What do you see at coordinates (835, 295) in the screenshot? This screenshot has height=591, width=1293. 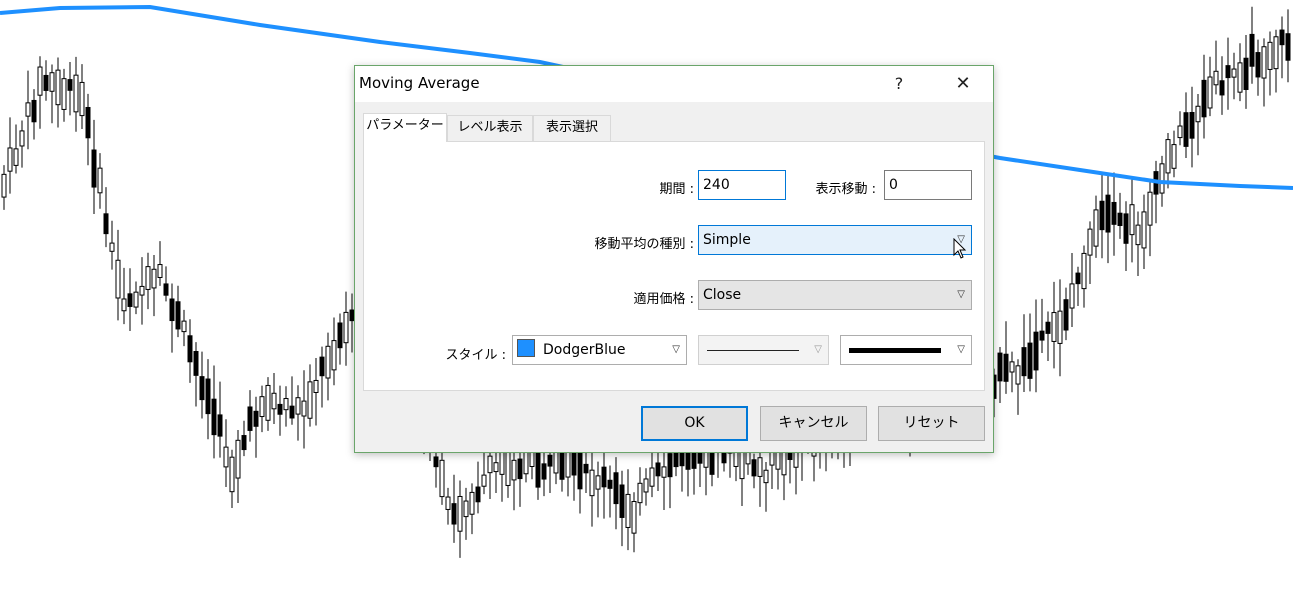 I see `price-select: Close ▽` at bounding box center [835, 295].